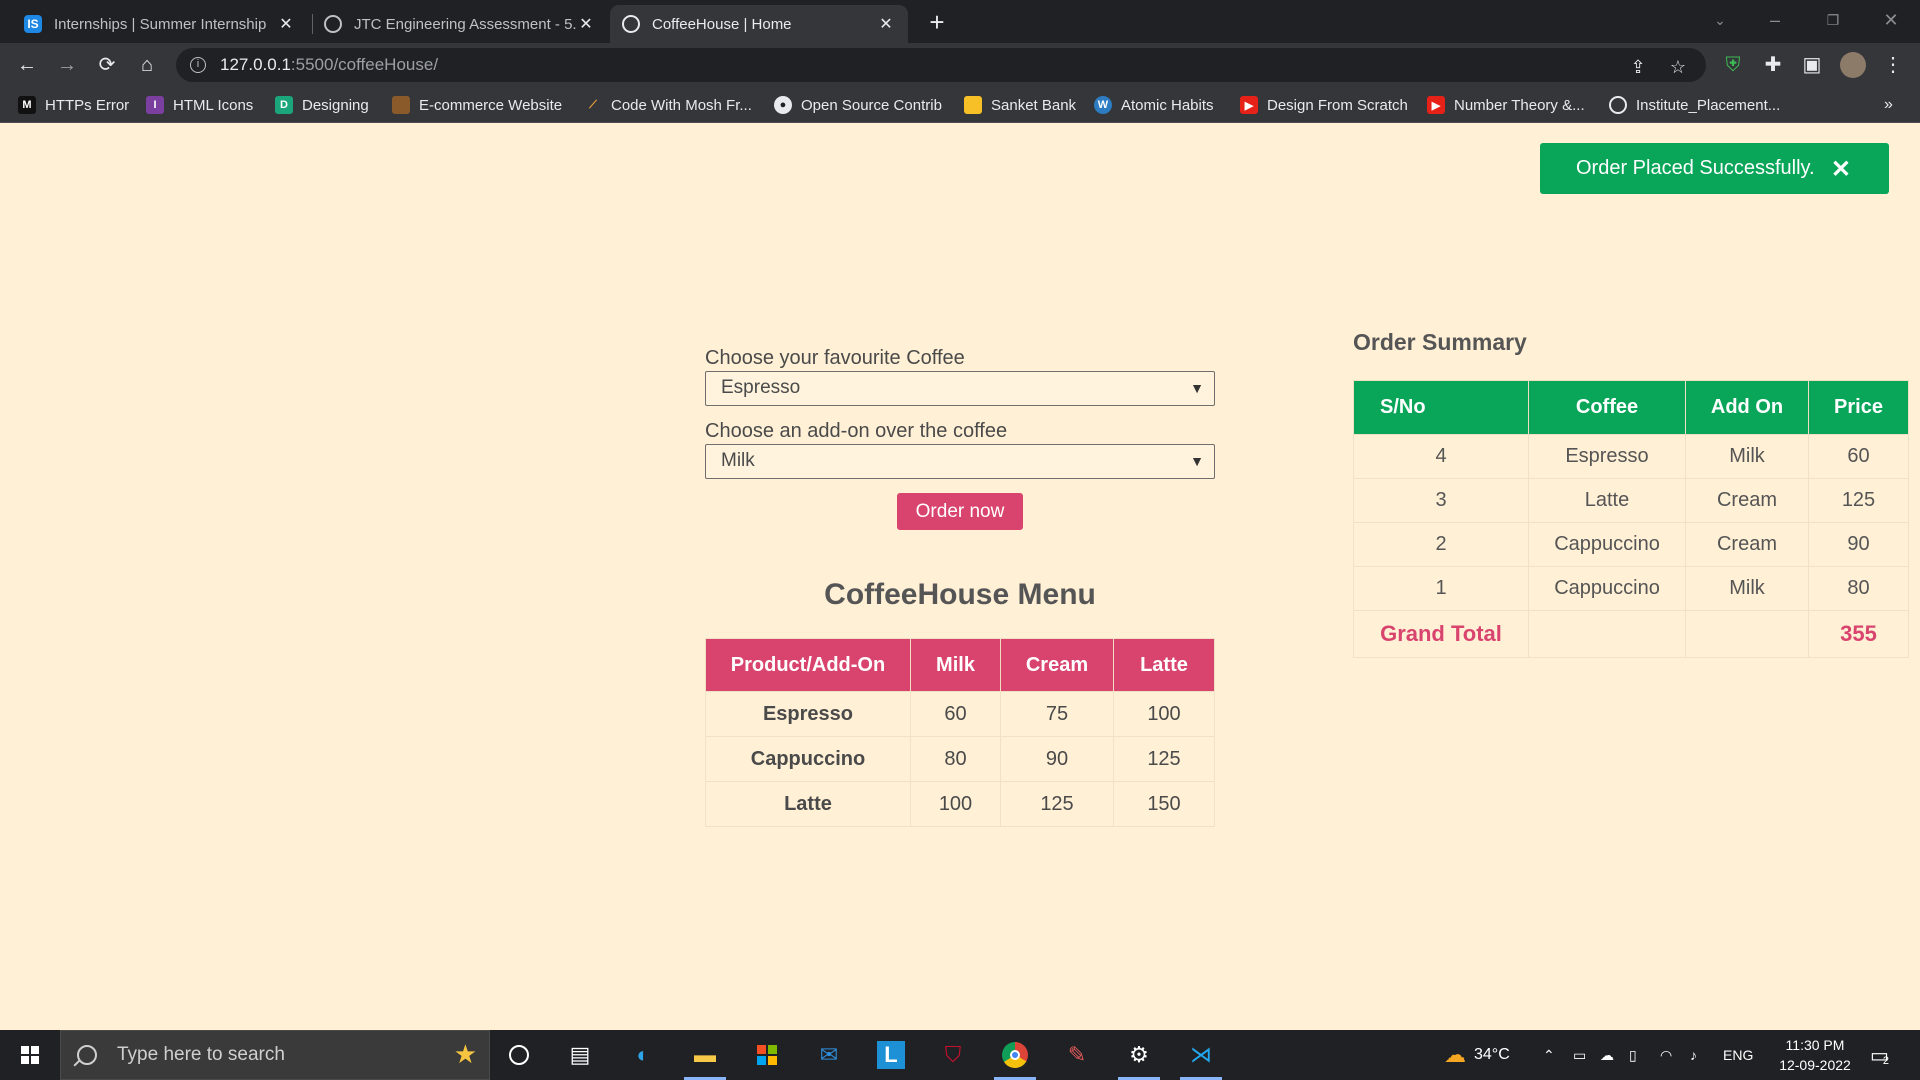 This screenshot has width=1920, height=1080. What do you see at coordinates (1441, 500) in the screenshot?
I see `summary-sno-cell: 3` at bounding box center [1441, 500].